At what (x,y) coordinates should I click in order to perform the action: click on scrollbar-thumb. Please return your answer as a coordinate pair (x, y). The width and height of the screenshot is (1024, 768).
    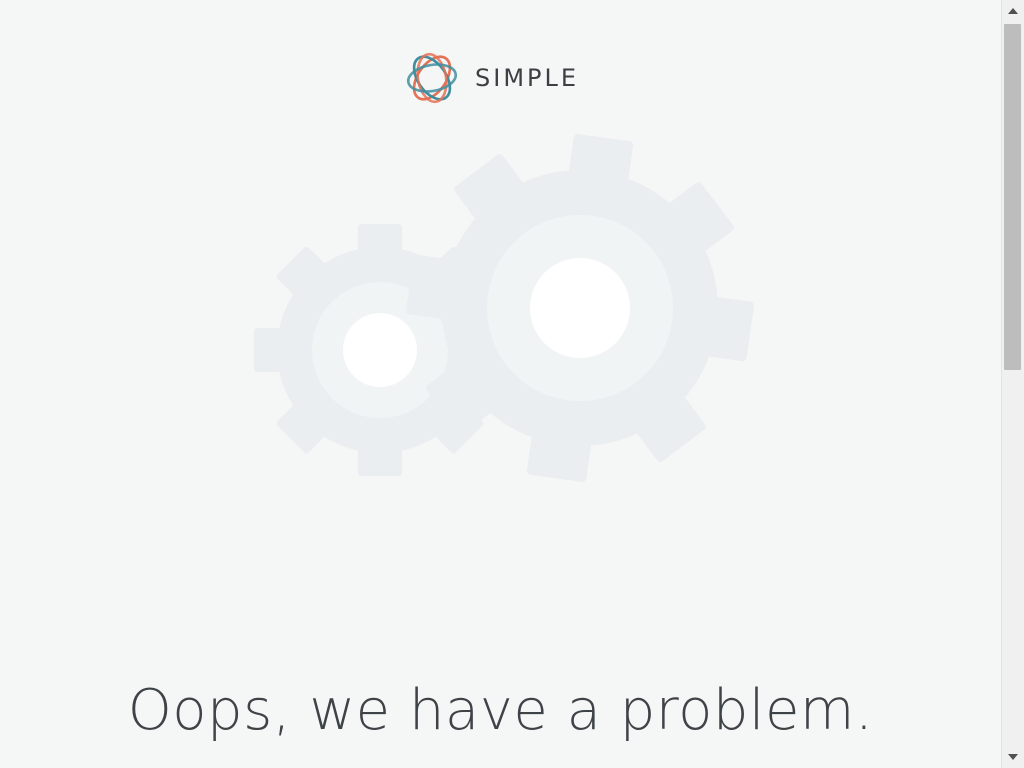
    Looking at the image, I should click on (1012, 197).